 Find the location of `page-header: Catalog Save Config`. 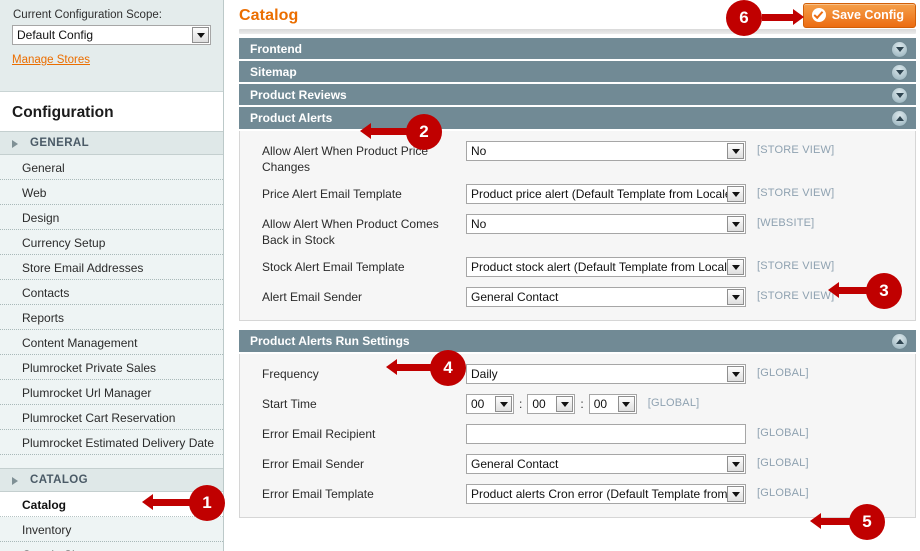

page-header: Catalog Save Config is located at coordinates (572, 19).